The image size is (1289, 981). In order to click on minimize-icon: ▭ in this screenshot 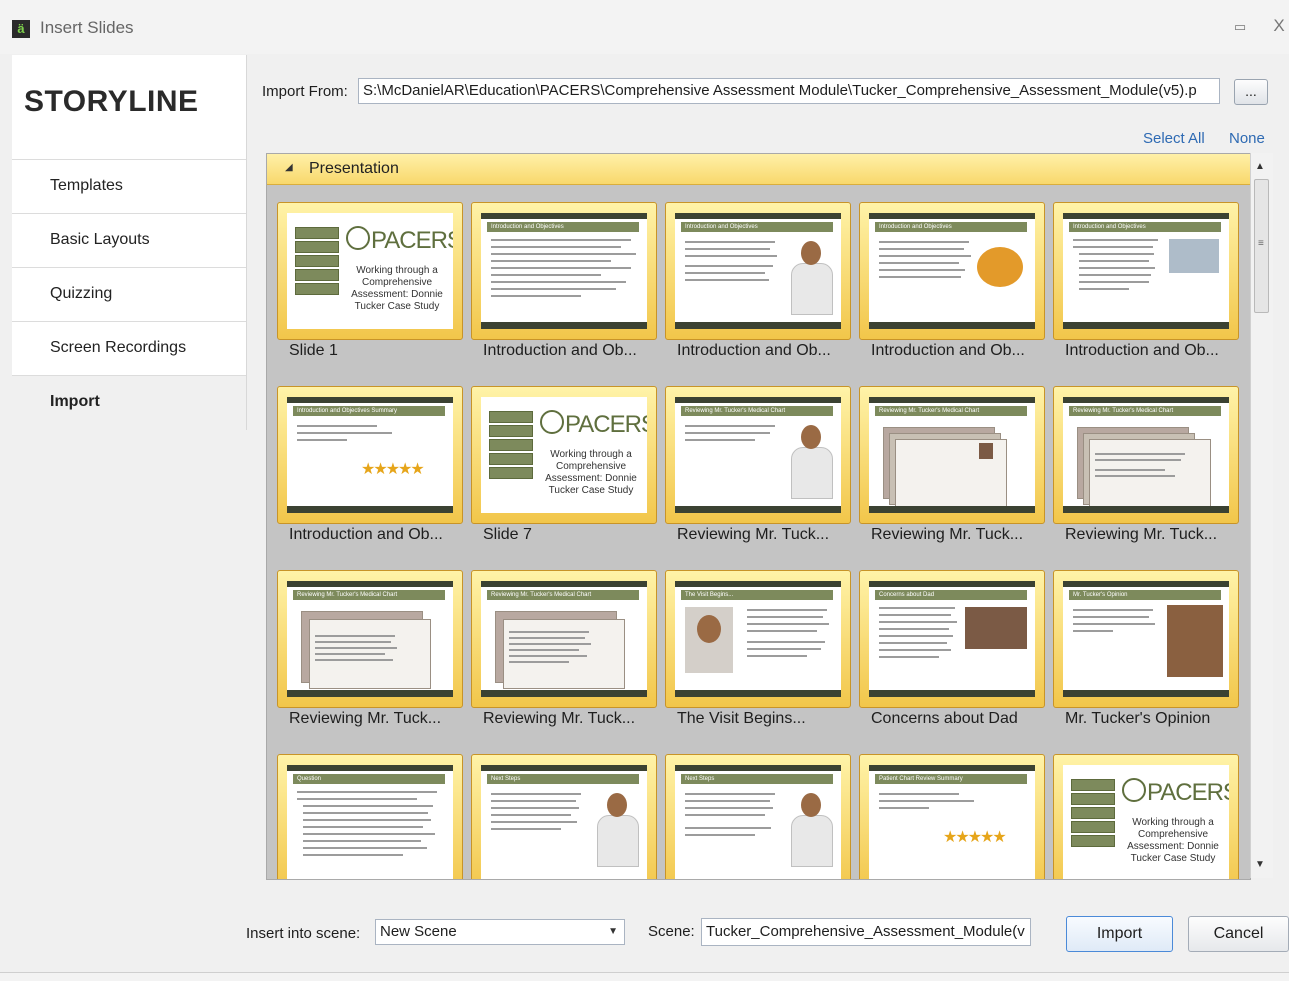, I will do `click(1240, 27)`.